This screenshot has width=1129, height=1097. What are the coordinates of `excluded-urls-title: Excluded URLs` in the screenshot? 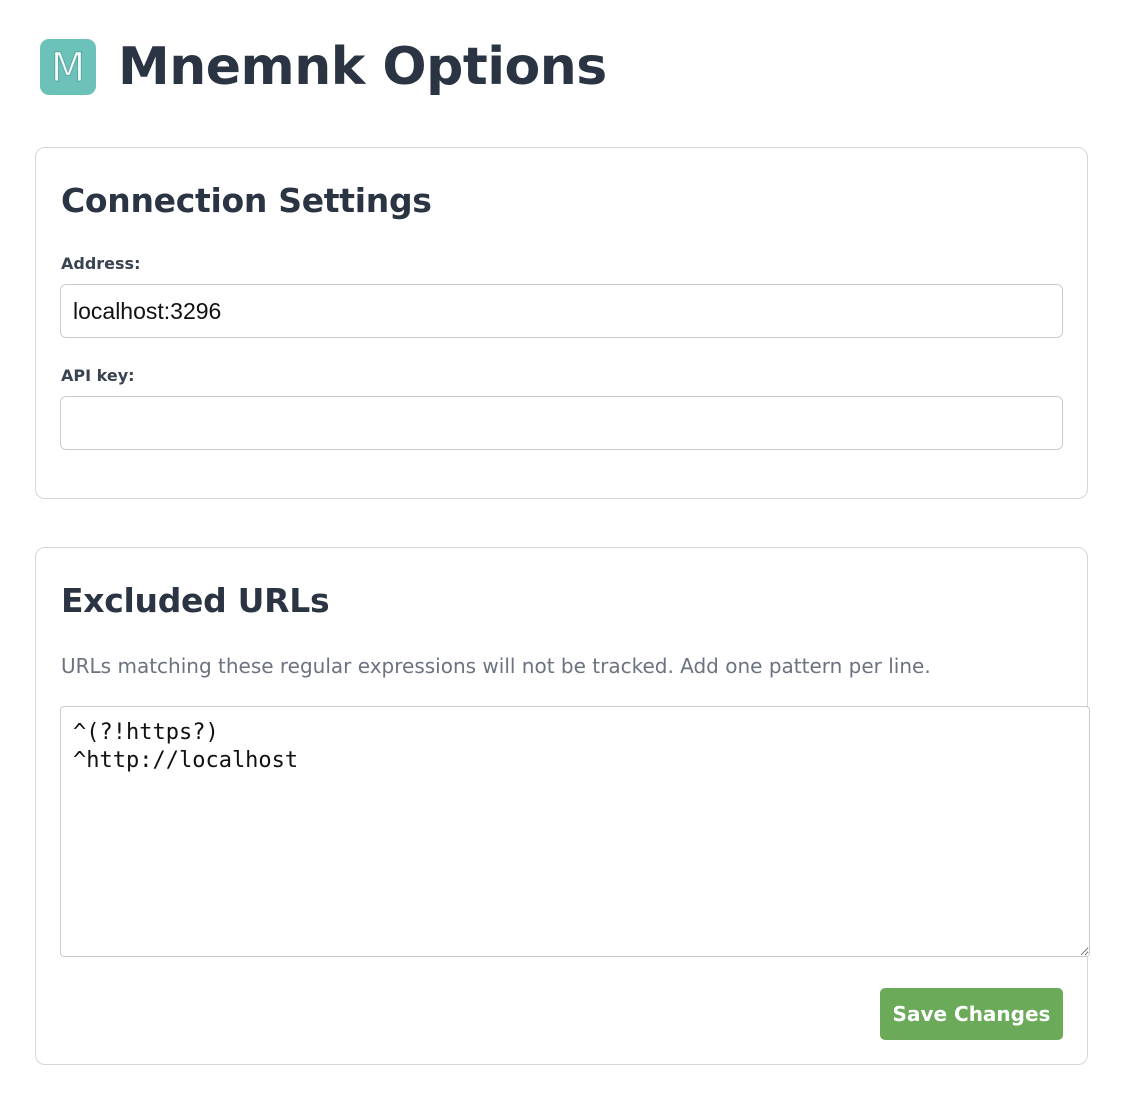 It's located at (195, 600).